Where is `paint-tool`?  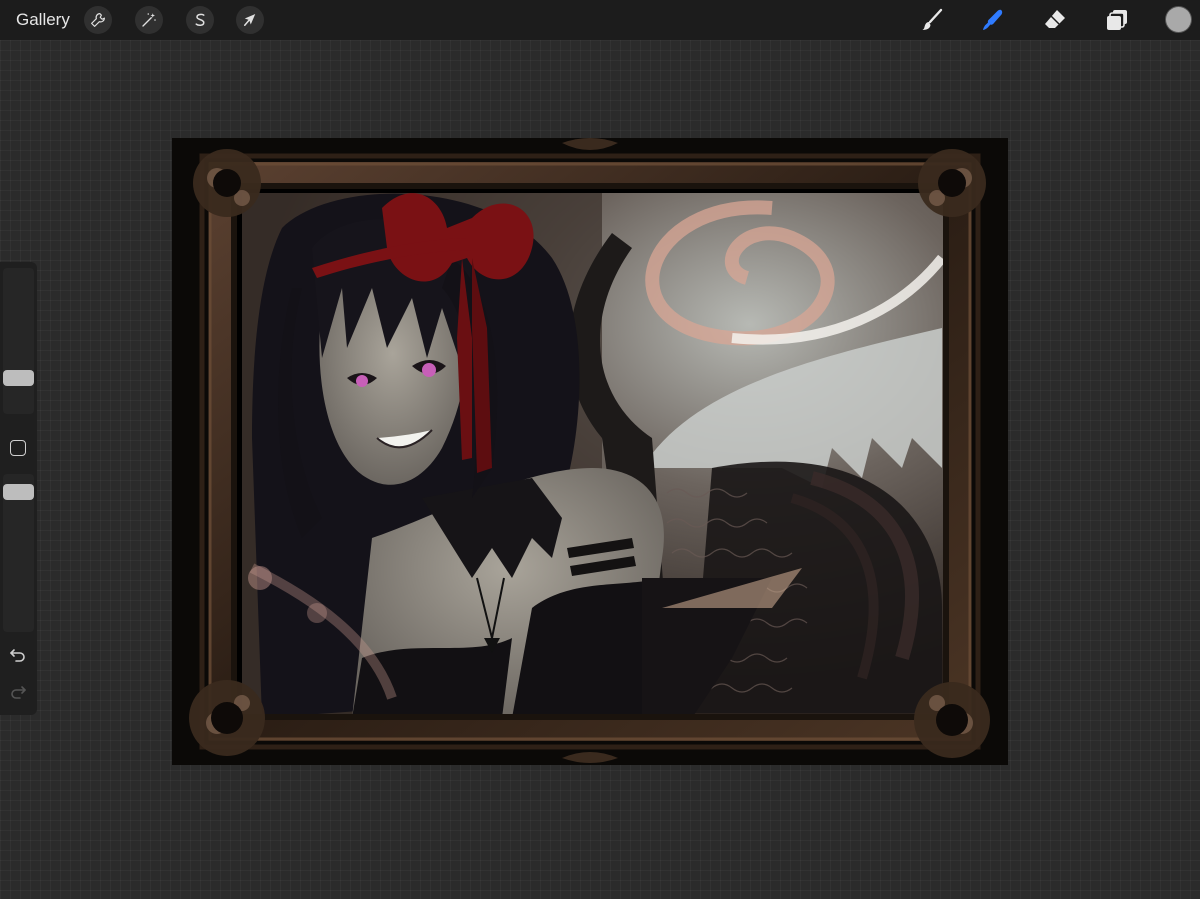 paint-tool is located at coordinates (932, 20).